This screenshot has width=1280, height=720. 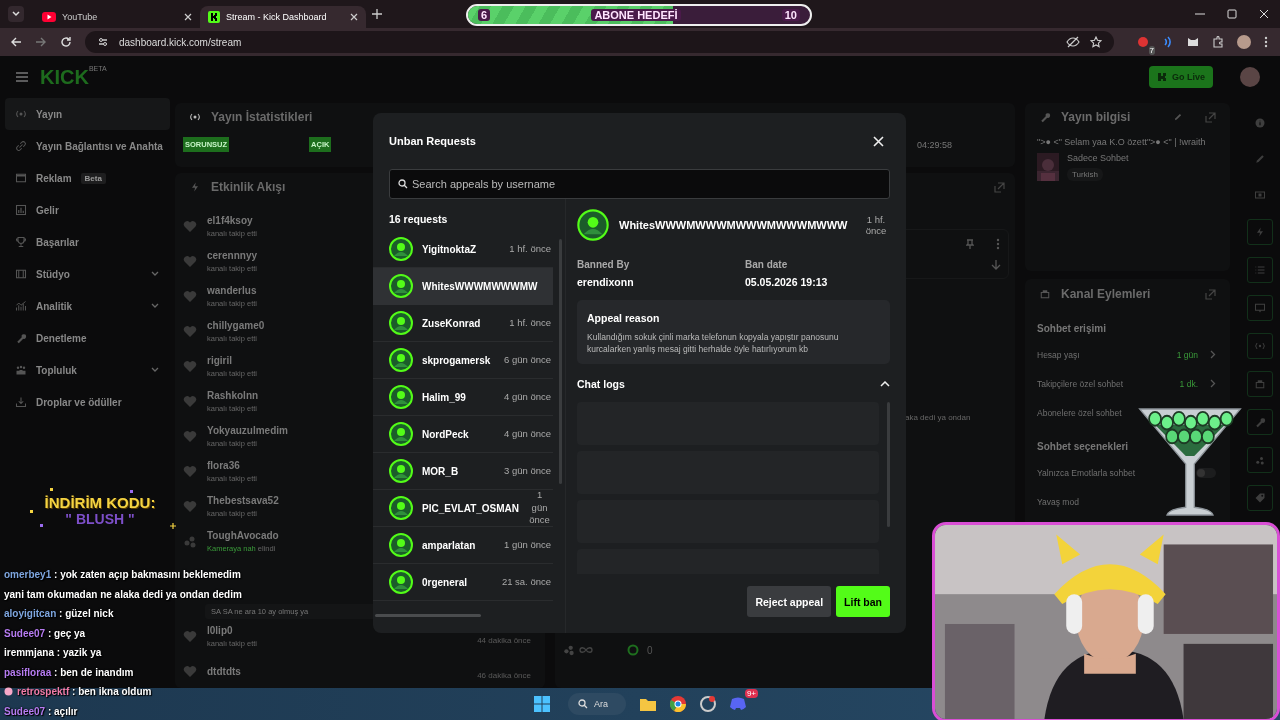 What do you see at coordinates (1083, 446) in the screenshot?
I see `section-heading: Sohbet seçenekleri` at bounding box center [1083, 446].